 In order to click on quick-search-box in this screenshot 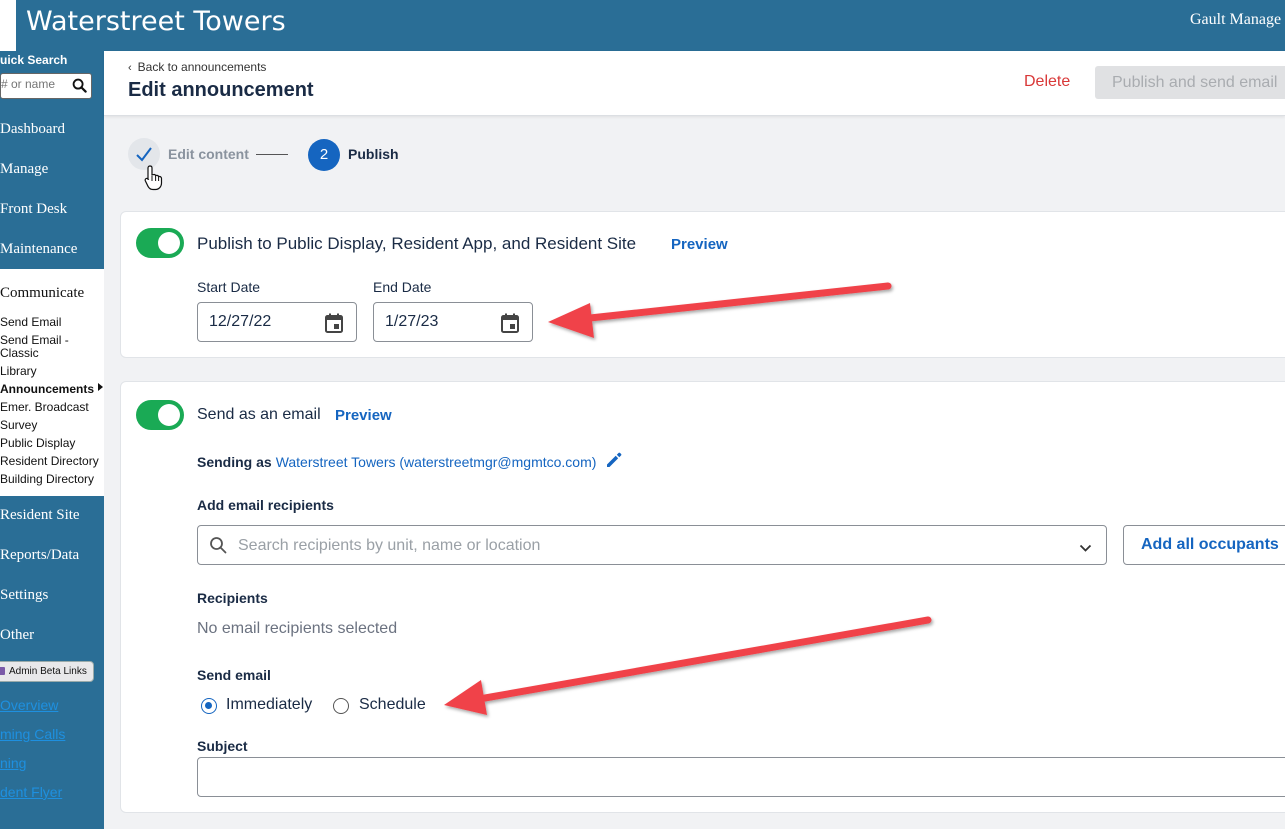, I will do `click(46, 86)`.